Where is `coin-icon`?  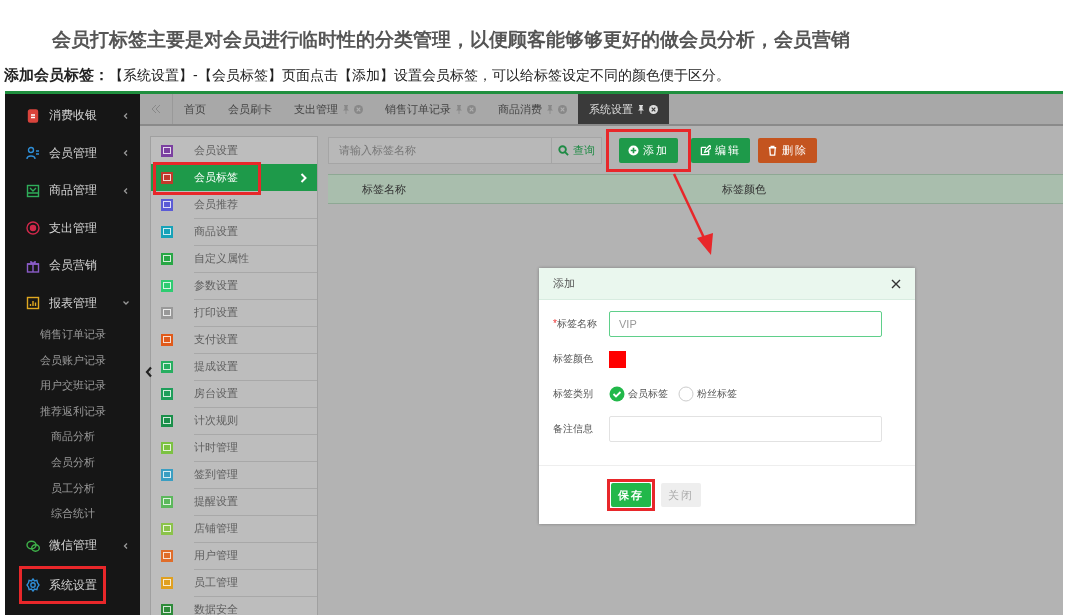 coin-icon is located at coordinates (33, 228).